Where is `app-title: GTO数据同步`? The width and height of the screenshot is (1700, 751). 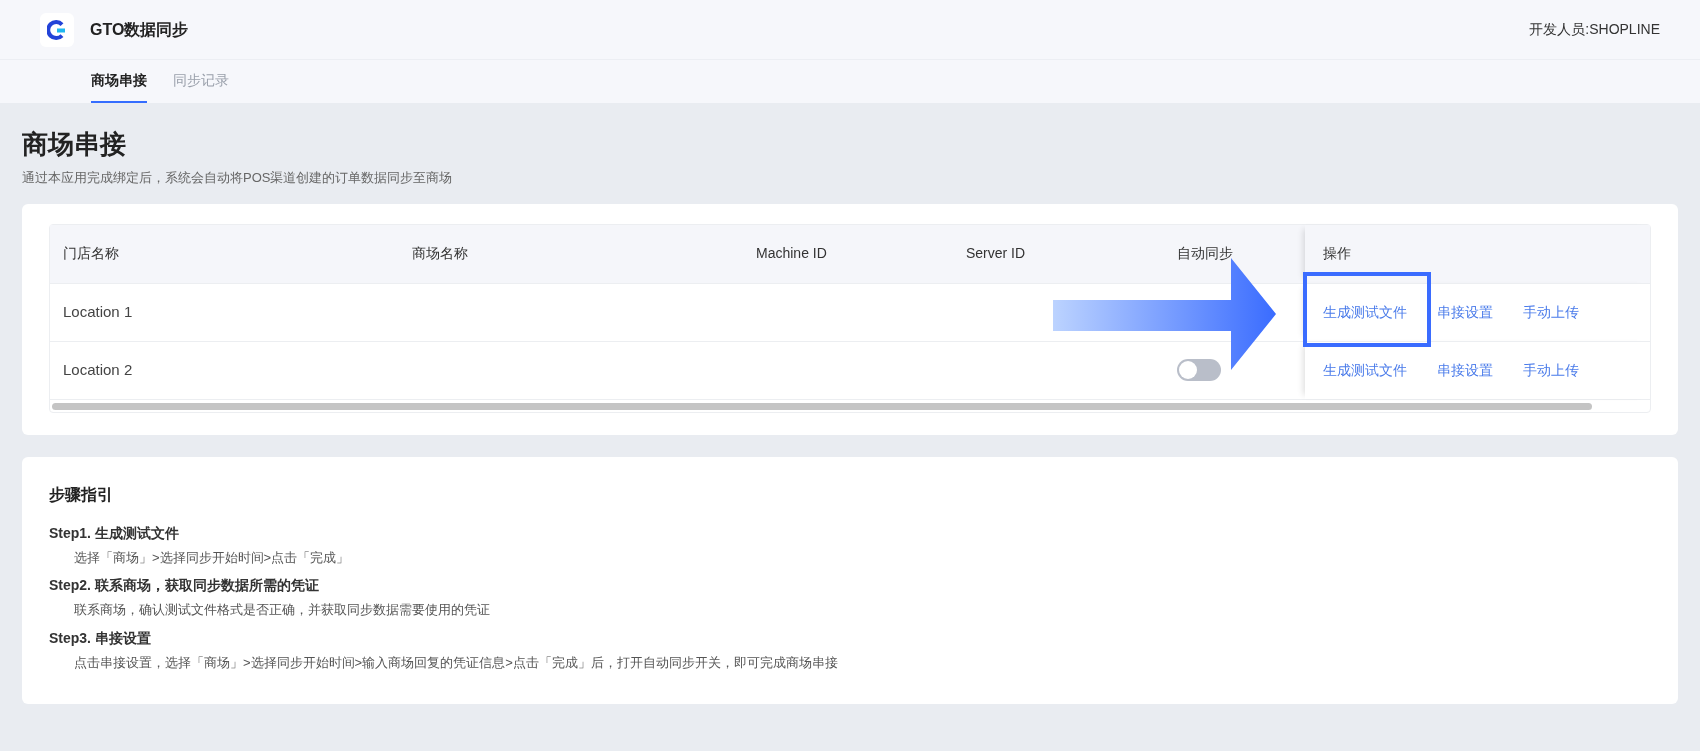
app-title: GTO数据同步 is located at coordinates (139, 29).